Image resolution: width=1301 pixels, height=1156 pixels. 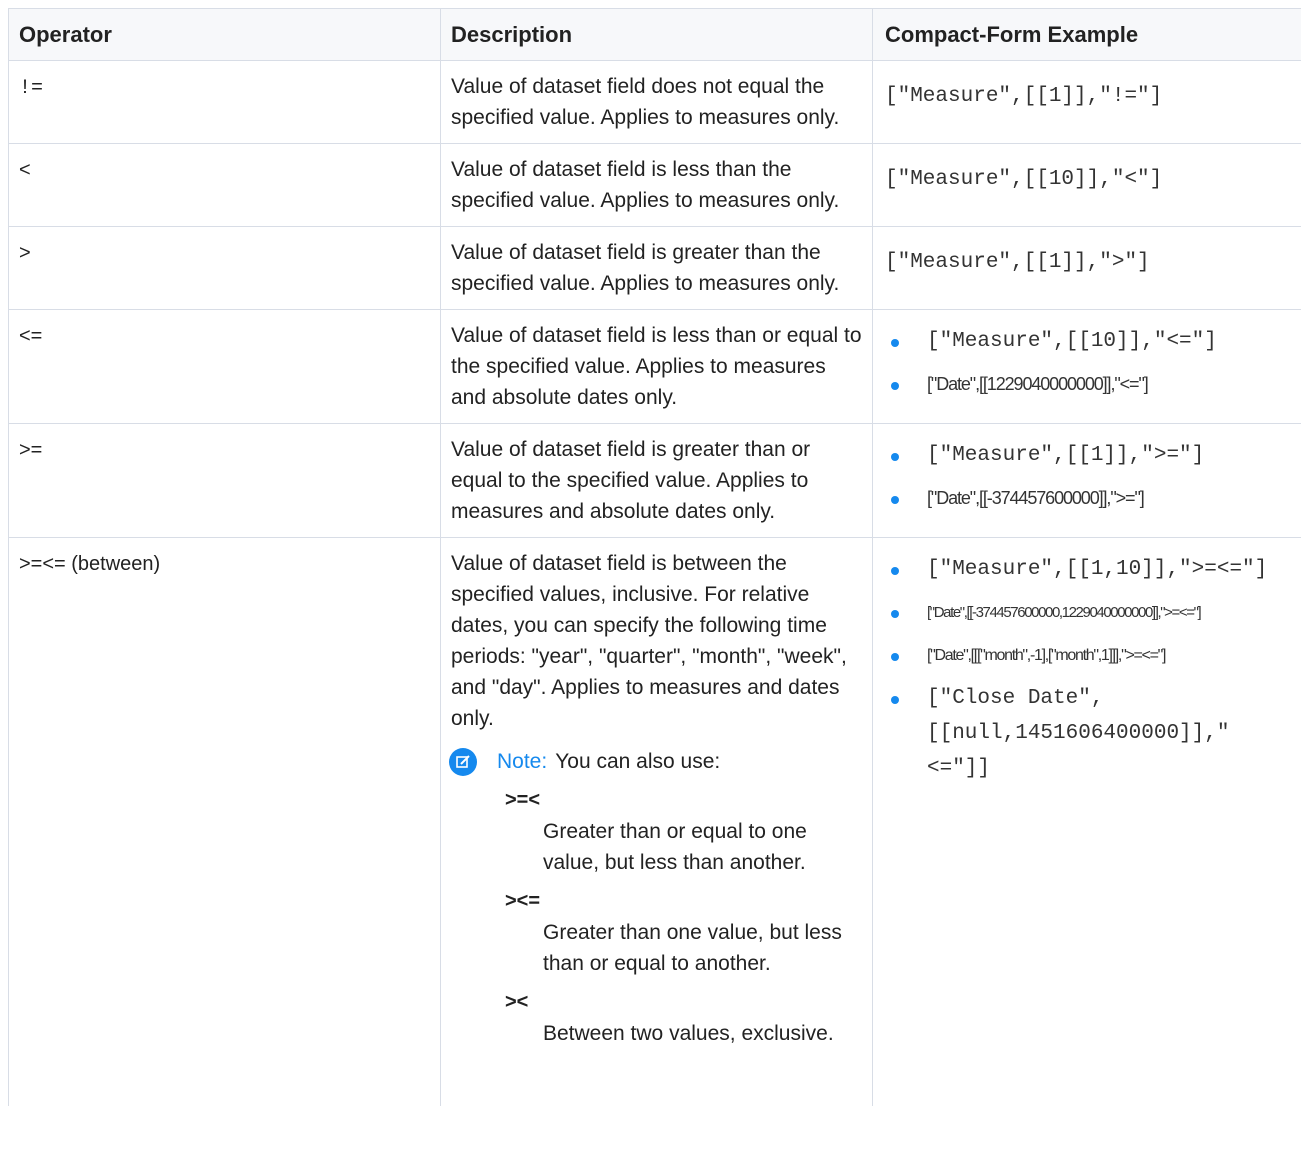 I want to click on header-description: Description, so click(x=656, y=34).